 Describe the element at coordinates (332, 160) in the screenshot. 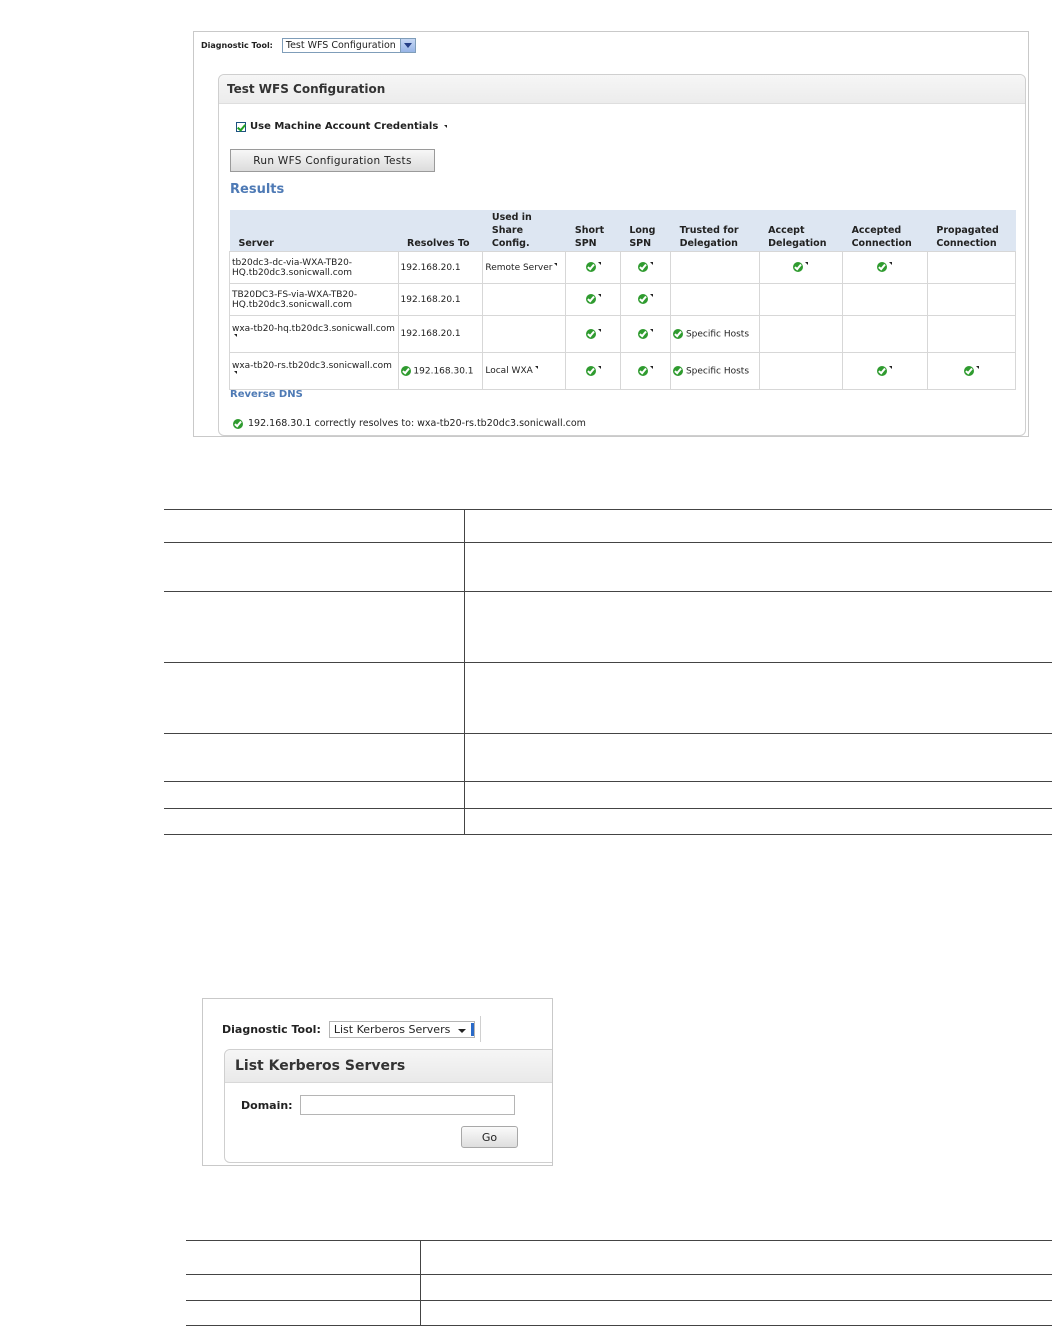

I see `run-wfs-tests-button: Run WFS Configuration Tests` at that location.